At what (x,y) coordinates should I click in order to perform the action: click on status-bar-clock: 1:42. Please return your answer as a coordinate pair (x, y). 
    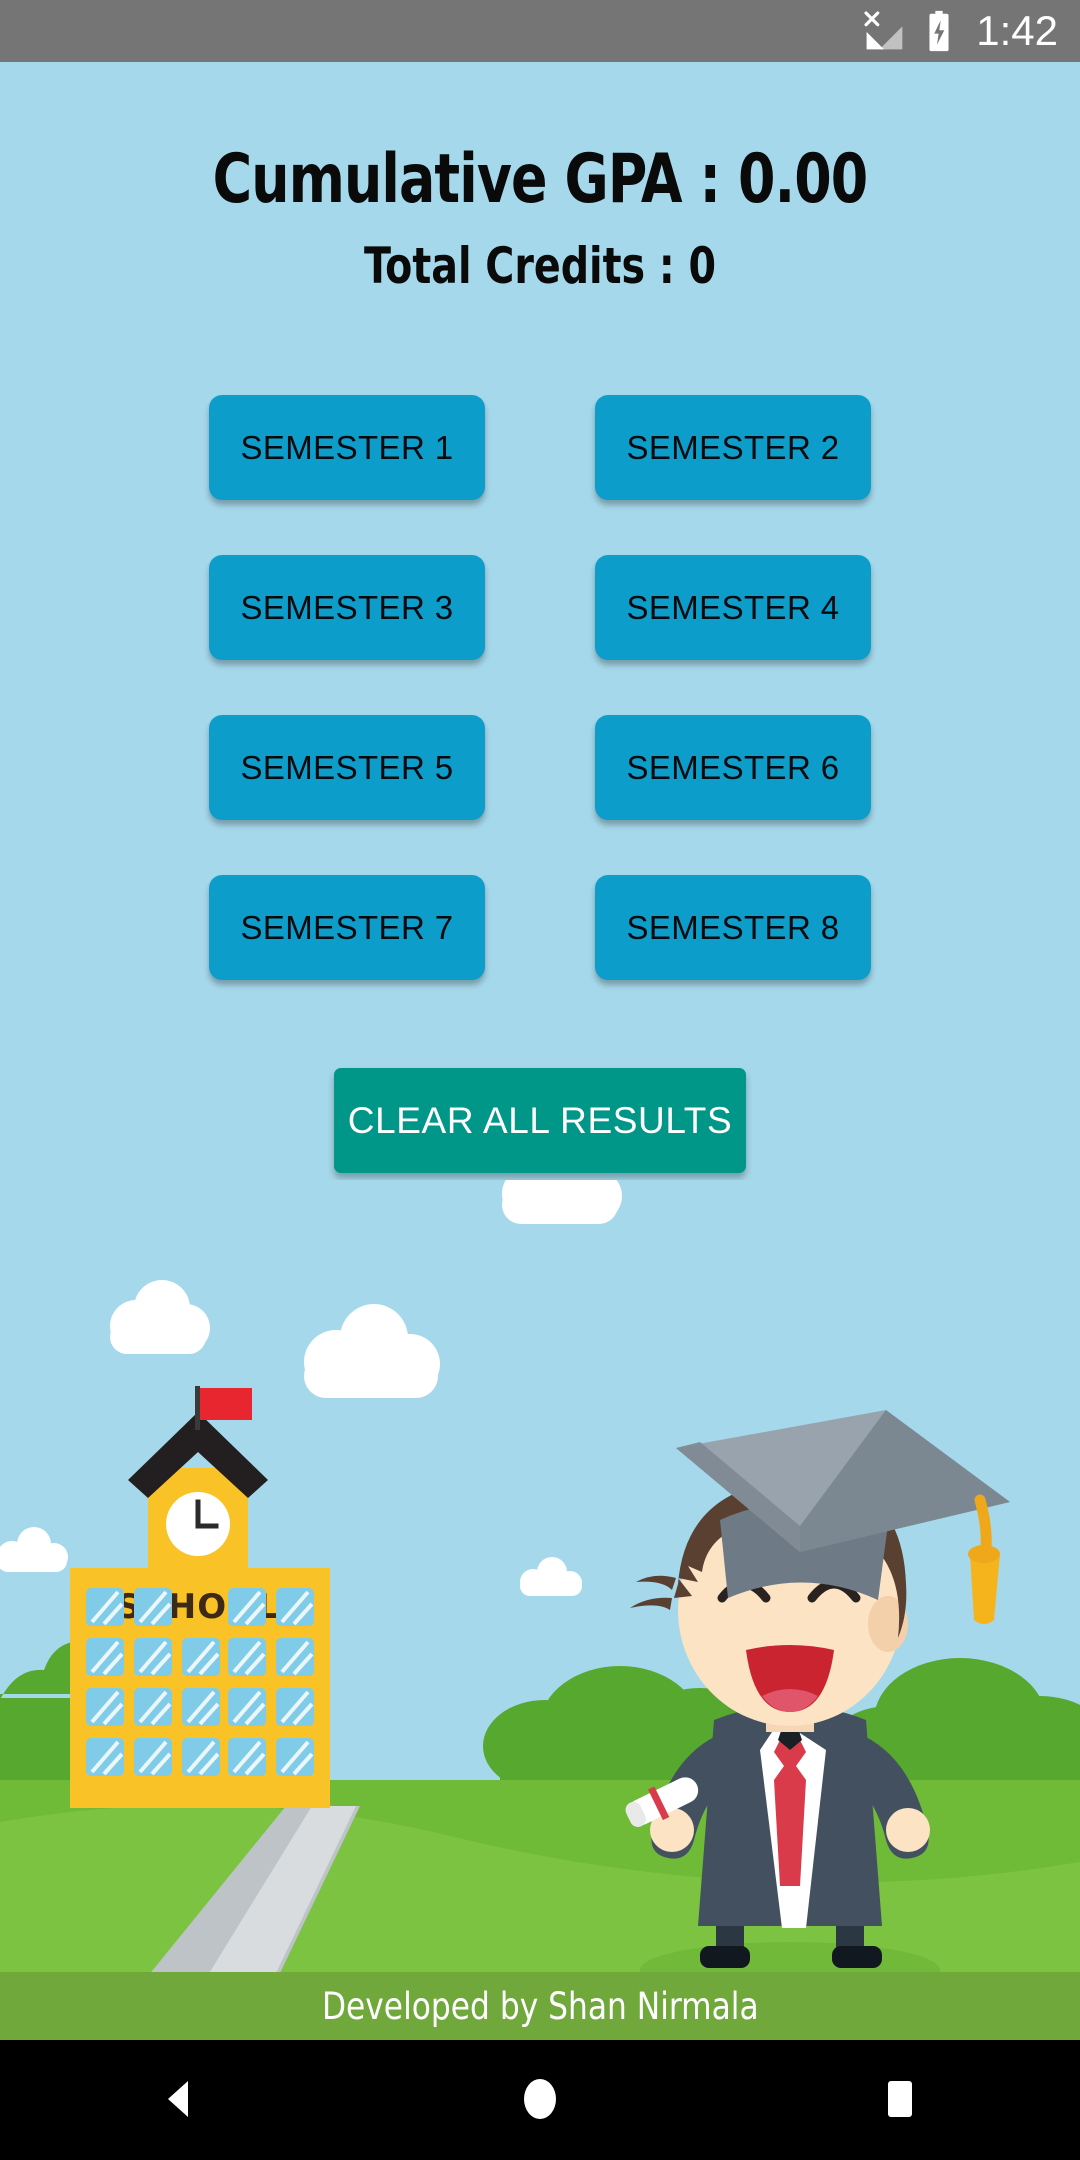
    Looking at the image, I should click on (1017, 30).